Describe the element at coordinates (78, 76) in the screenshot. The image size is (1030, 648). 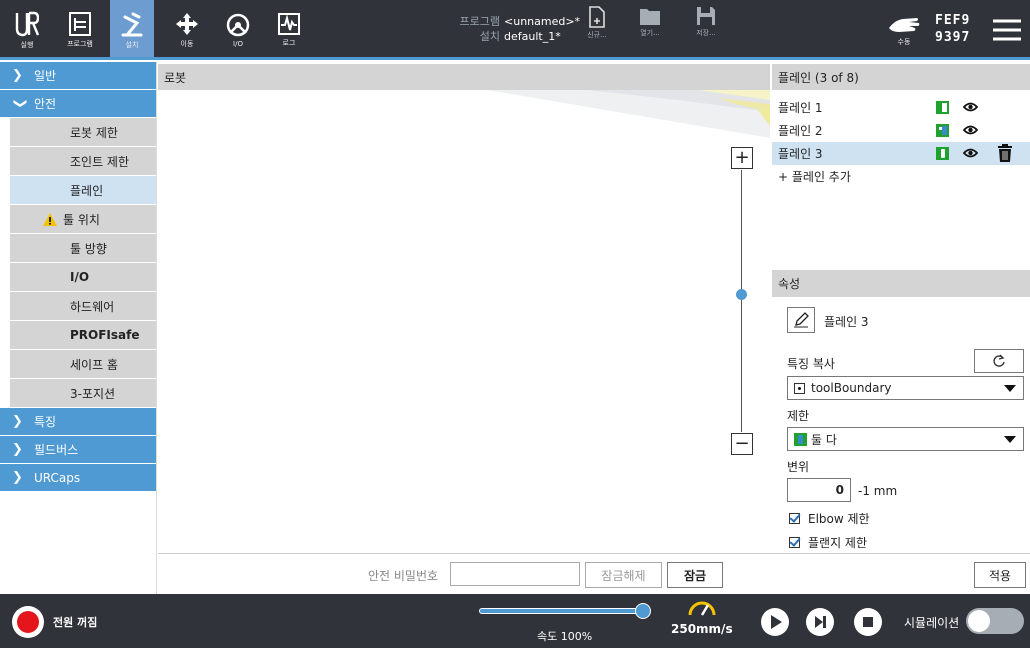
I see `nav-general: ❯ 일반` at that location.